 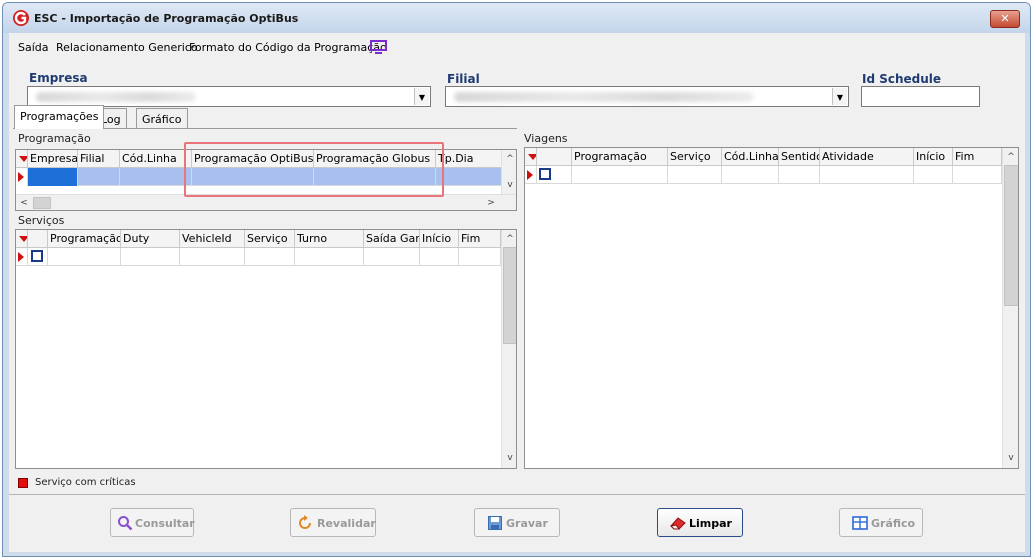 What do you see at coordinates (23, 483) in the screenshot?
I see `legend-color-swatch` at bounding box center [23, 483].